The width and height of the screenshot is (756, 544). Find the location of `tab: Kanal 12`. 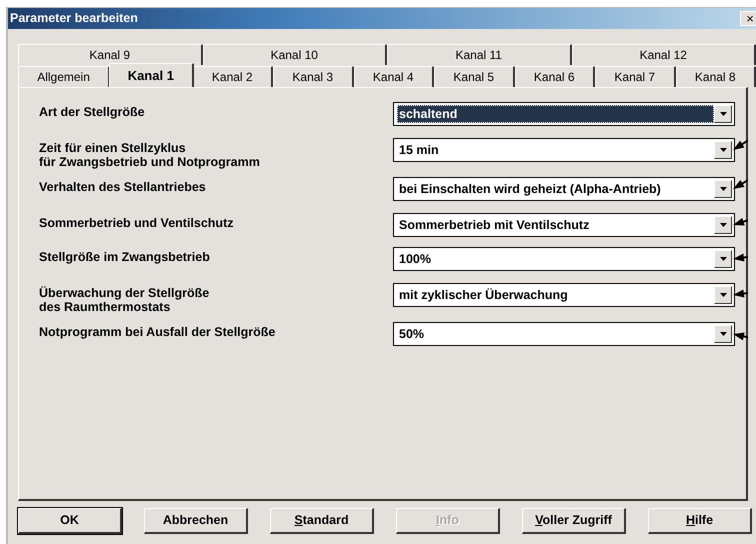

tab: Kanal 12 is located at coordinates (664, 54).